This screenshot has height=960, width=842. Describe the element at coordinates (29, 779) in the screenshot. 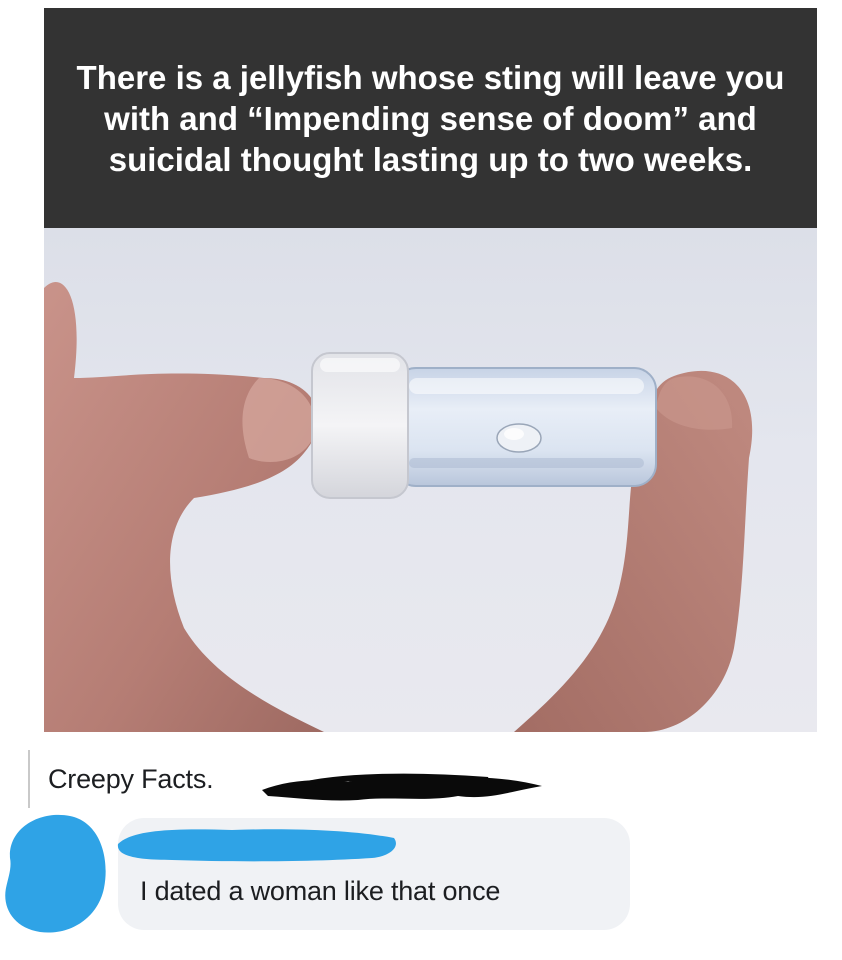

I see `post-divider` at that location.